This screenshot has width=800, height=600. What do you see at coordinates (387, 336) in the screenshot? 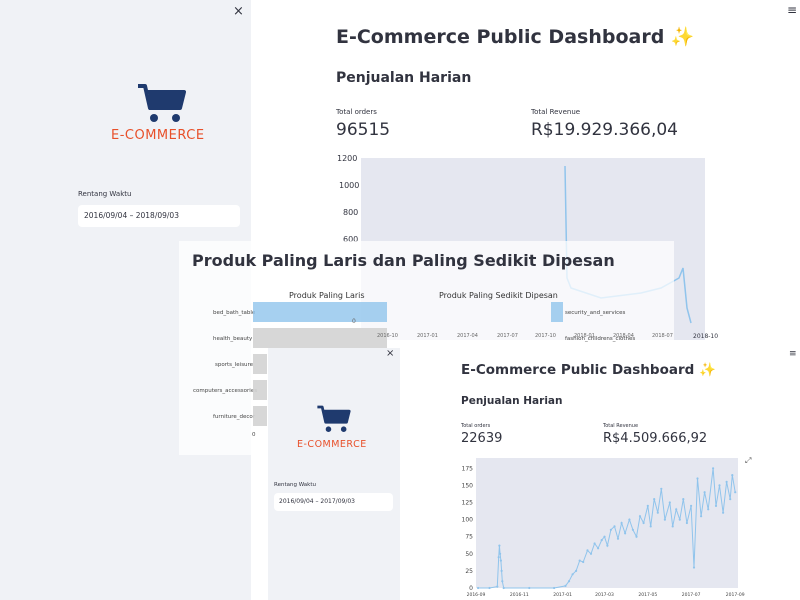
I see `x-tick: 2016-10` at bounding box center [387, 336].